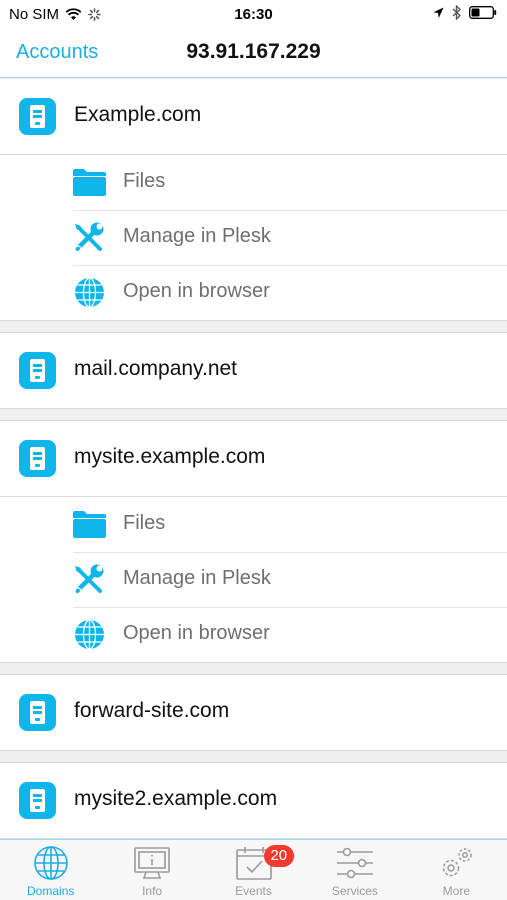 The image size is (507, 900). Describe the element at coordinates (438, 12) in the screenshot. I see `location-arrow-icon` at that location.